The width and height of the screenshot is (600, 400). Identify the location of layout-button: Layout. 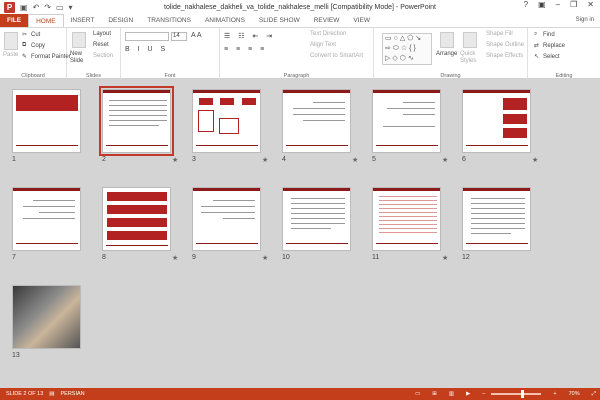
(102, 34).